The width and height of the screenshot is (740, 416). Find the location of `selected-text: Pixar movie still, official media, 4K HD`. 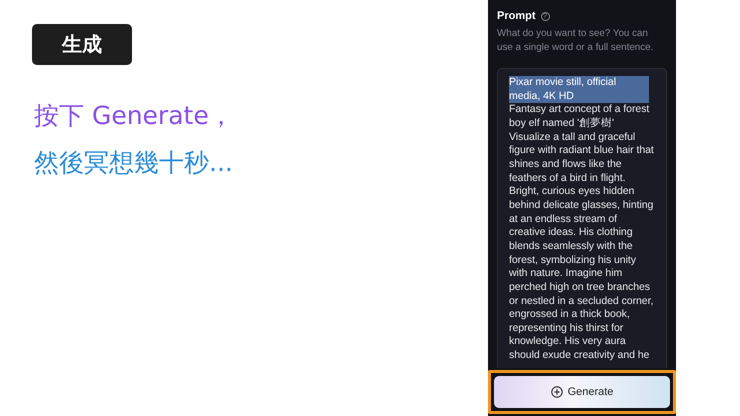

selected-text: Pixar movie still, official media, 4K HD is located at coordinates (579, 90).